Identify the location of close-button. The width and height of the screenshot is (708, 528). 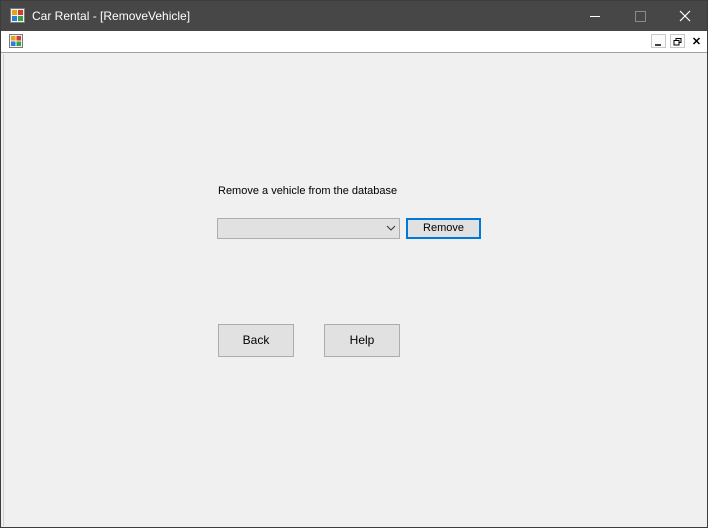
(684, 16).